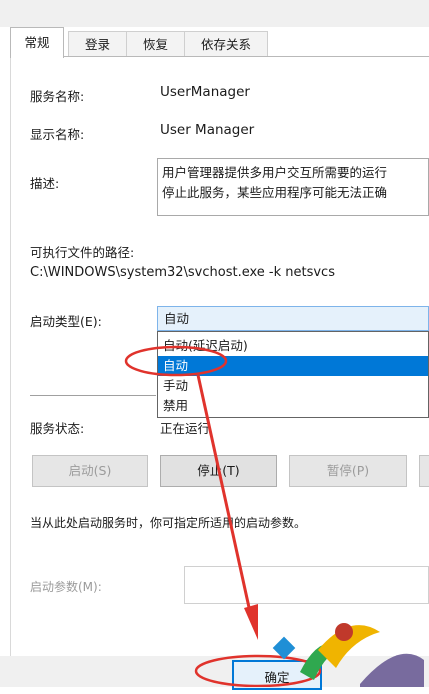 The width and height of the screenshot is (429, 694). What do you see at coordinates (205, 92) in the screenshot?
I see `service-name-value: UserManager` at bounding box center [205, 92].